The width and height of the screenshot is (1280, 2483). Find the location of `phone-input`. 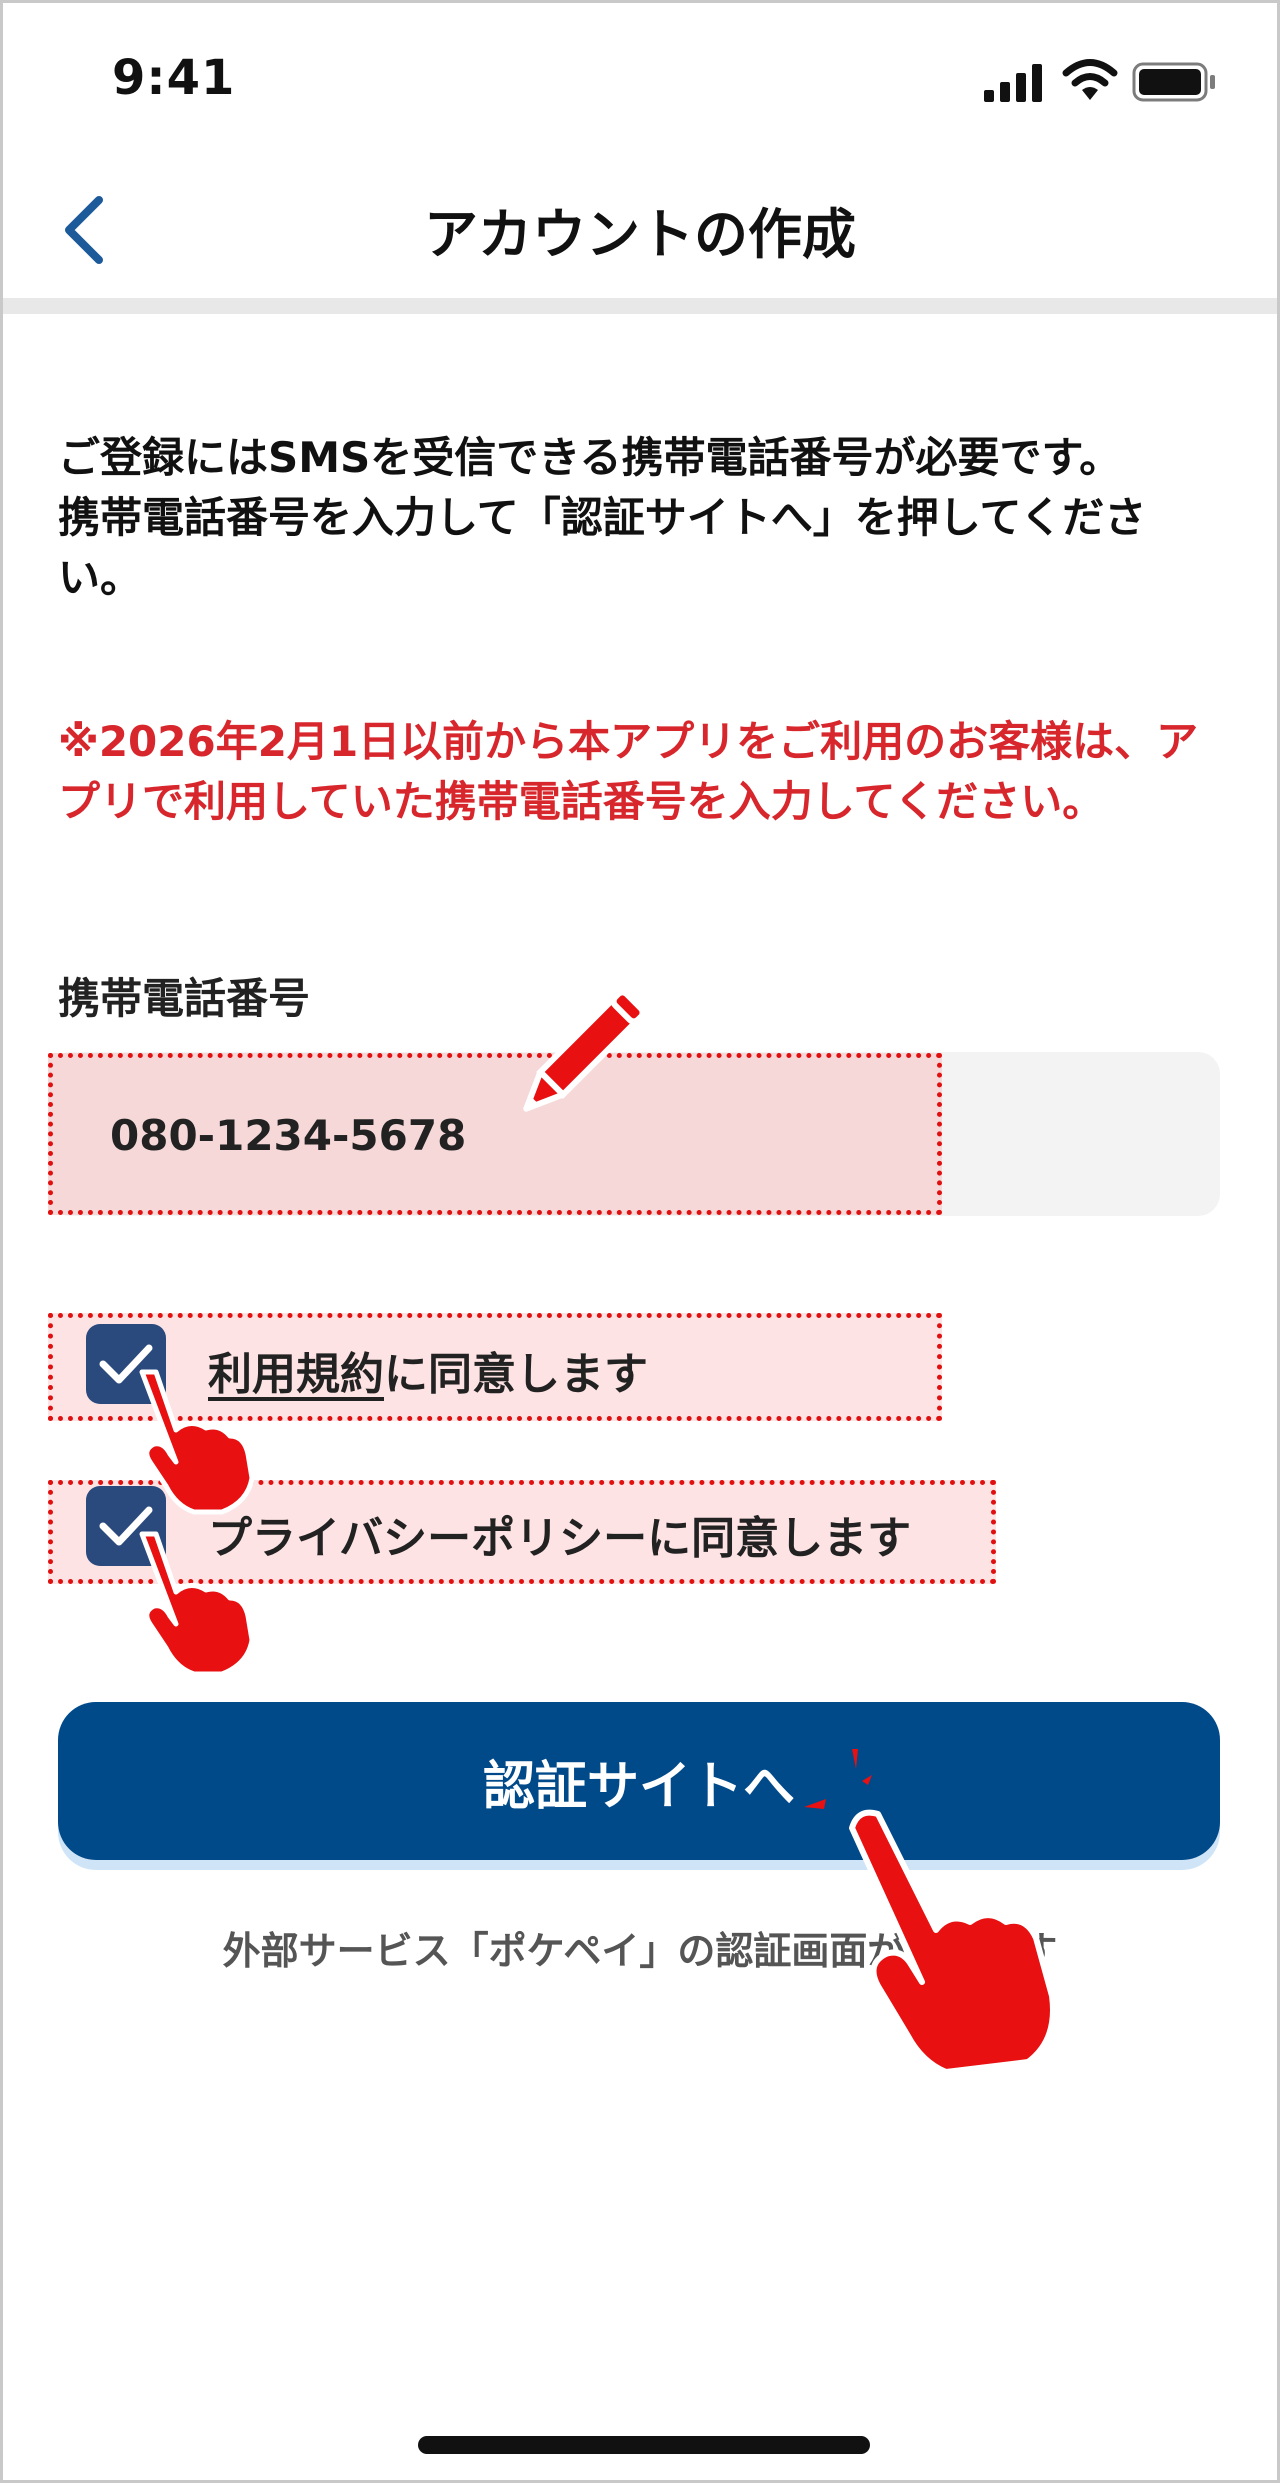

phone-input is located at coordinates (410, 1135).